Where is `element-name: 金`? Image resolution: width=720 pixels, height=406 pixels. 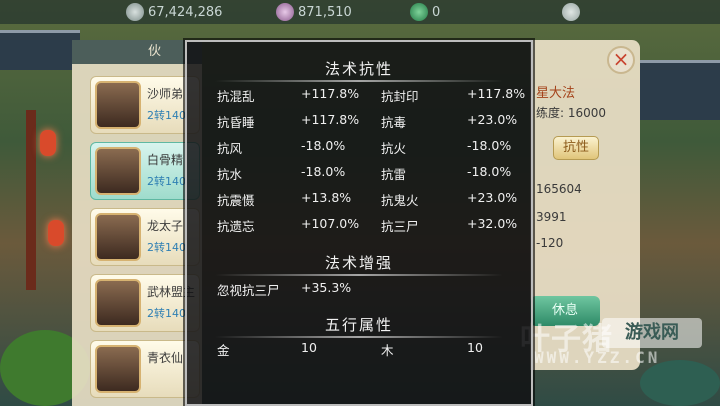
element-name: 金 is located at coordinates (223, 350).